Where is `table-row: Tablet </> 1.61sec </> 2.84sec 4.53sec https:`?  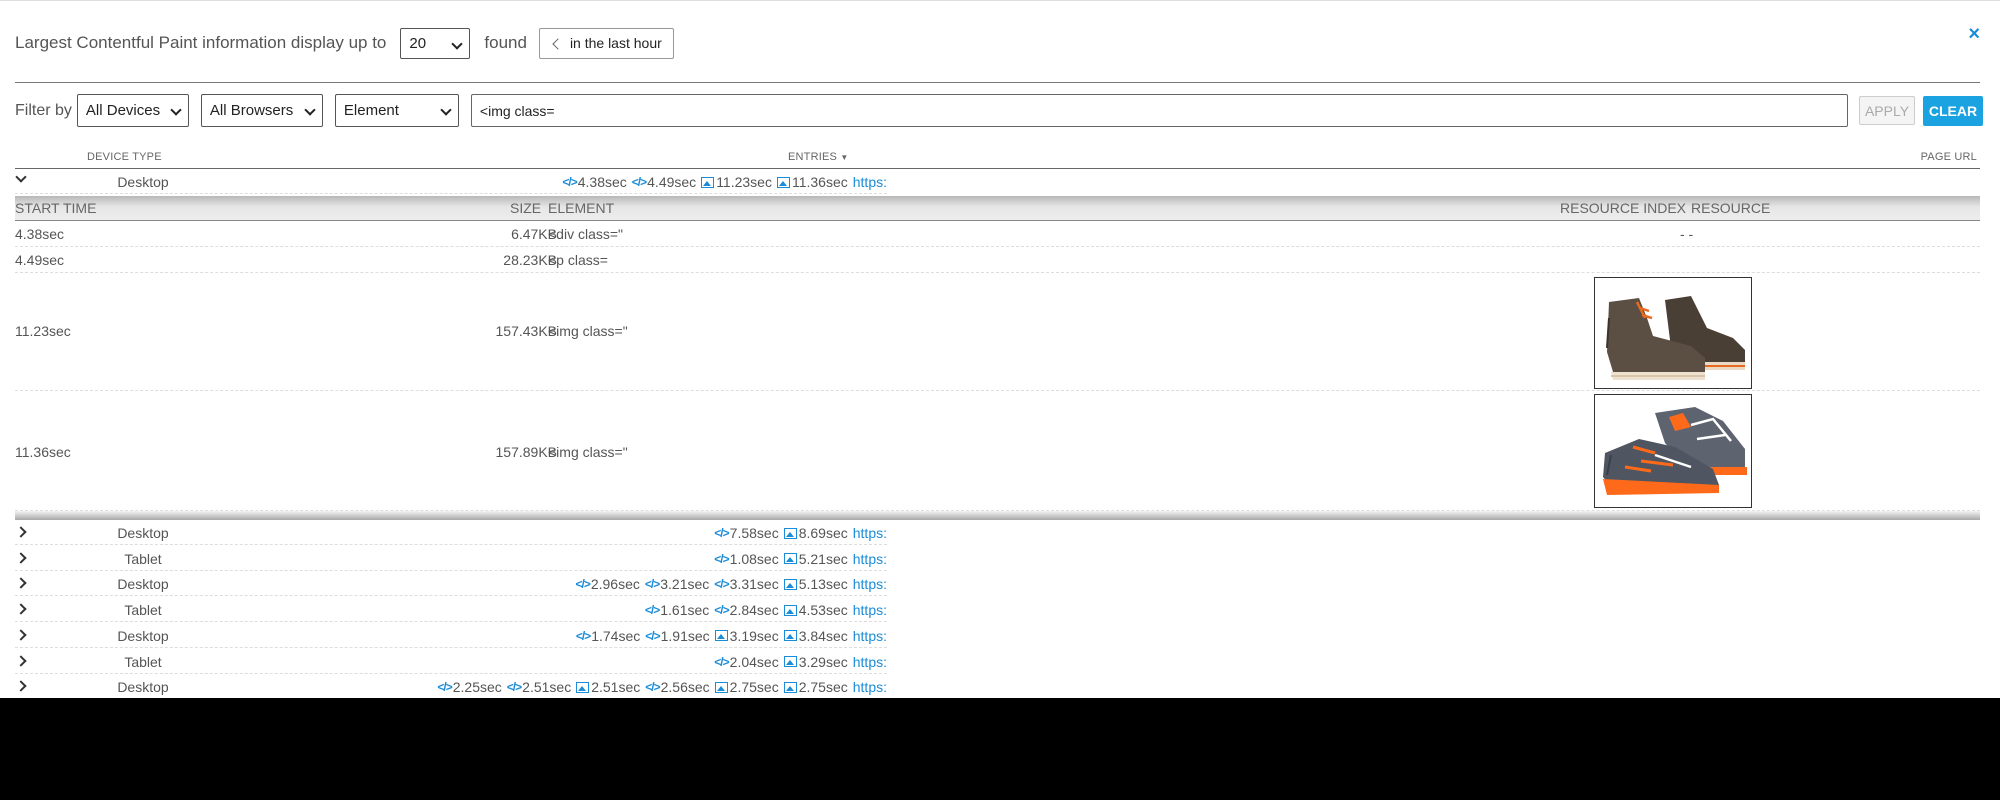 table-row: Tablet </> 1.61sec </> 2.84sec 4.53sec https: is located at coordinates (451, 610).